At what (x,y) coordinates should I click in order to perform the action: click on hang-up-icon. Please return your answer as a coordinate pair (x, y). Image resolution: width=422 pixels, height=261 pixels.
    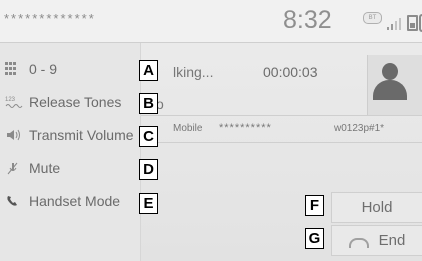
    Looking at the image, I should click on (358, 242).